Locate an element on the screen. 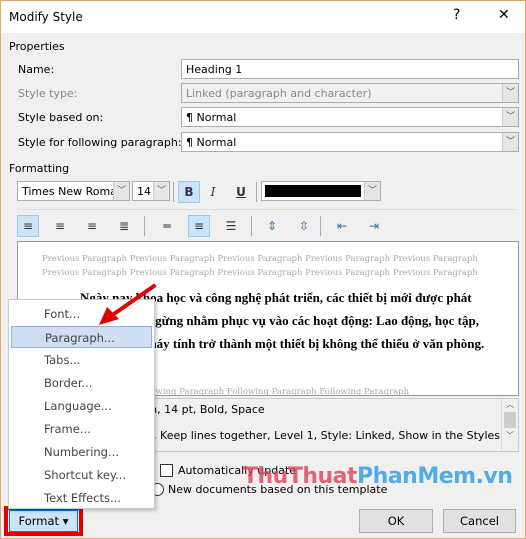 The width and height of the screenshot is (526, 539). following-select: ¶ Normal ﹀ is located at coordinates (350, 142).